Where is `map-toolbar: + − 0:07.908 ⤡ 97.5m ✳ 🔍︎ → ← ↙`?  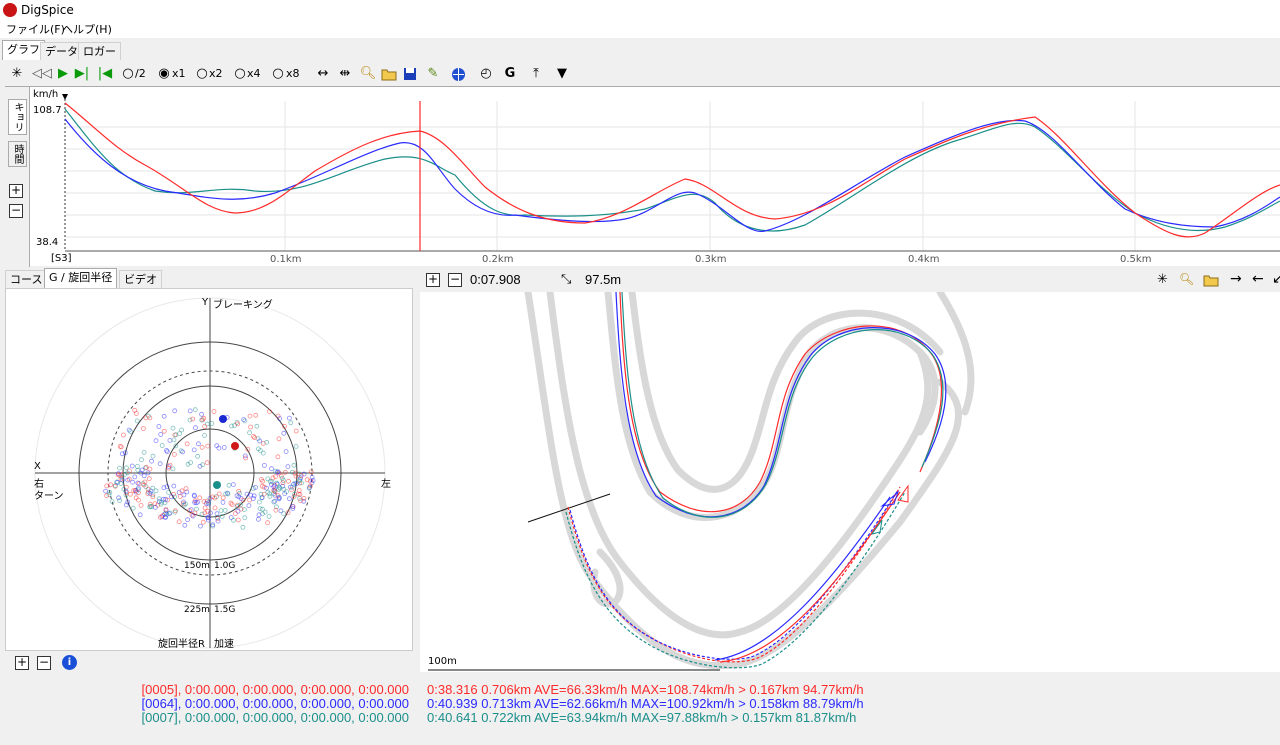
map-toolbar: + − 0:07.908 ⤡ 97.5m ✳ 🔍︎ → ← ↙ is located at coordinates (850, 280).